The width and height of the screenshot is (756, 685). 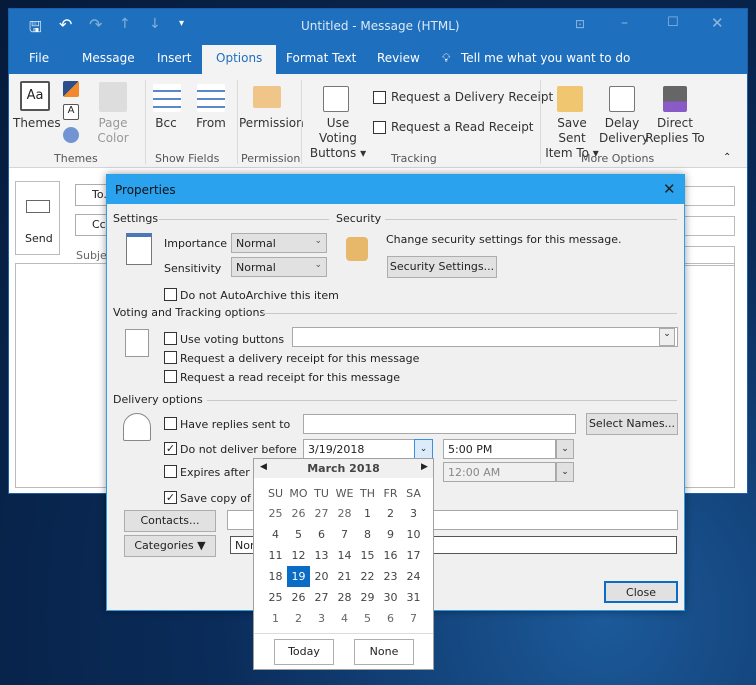 What do you see at coordinates (37, 123) in the screenshot?
I see `themes-button: Themes` at bounding box center [37, 123].